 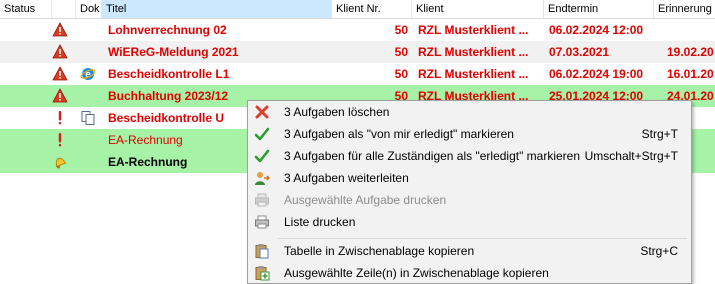 What do you see at coordinates (346, 178) in the screenshot?
I see `menu-item-label: 3 Aufgaben weiterleiten` at bounding box center [346, 178].